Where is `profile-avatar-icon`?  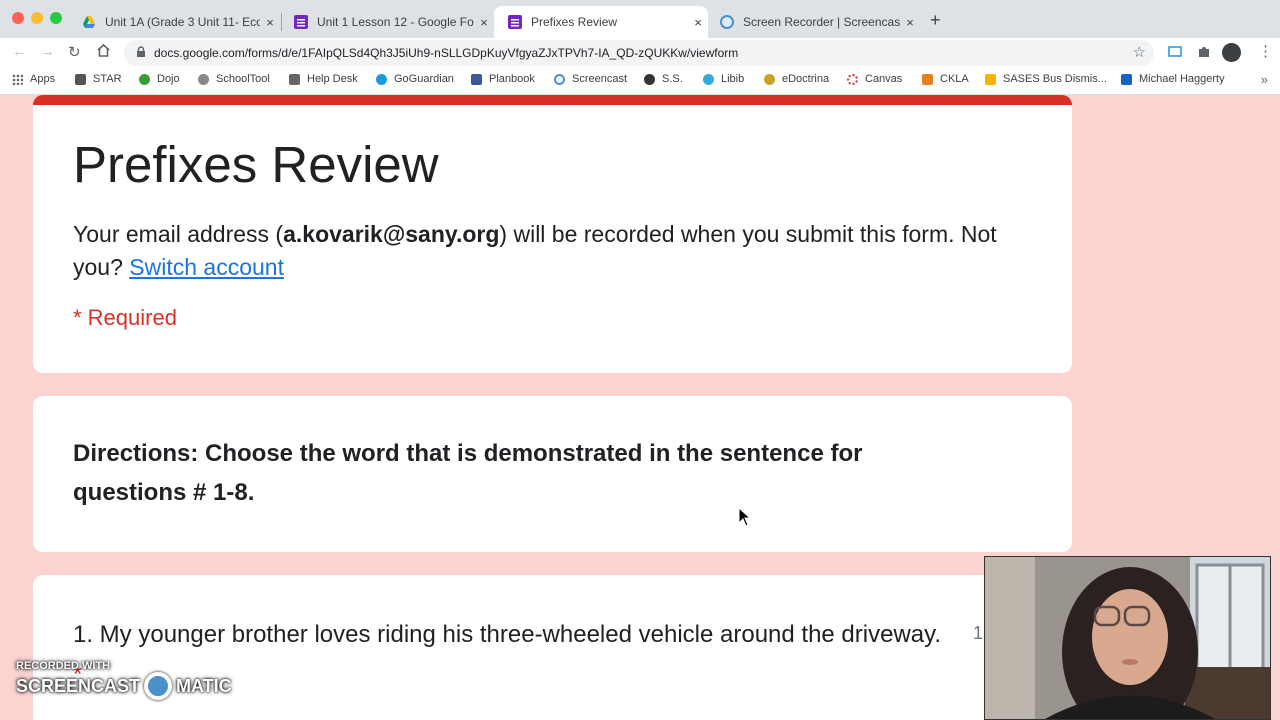
profile-avatar-icon is located at coordinates (1231, 52).